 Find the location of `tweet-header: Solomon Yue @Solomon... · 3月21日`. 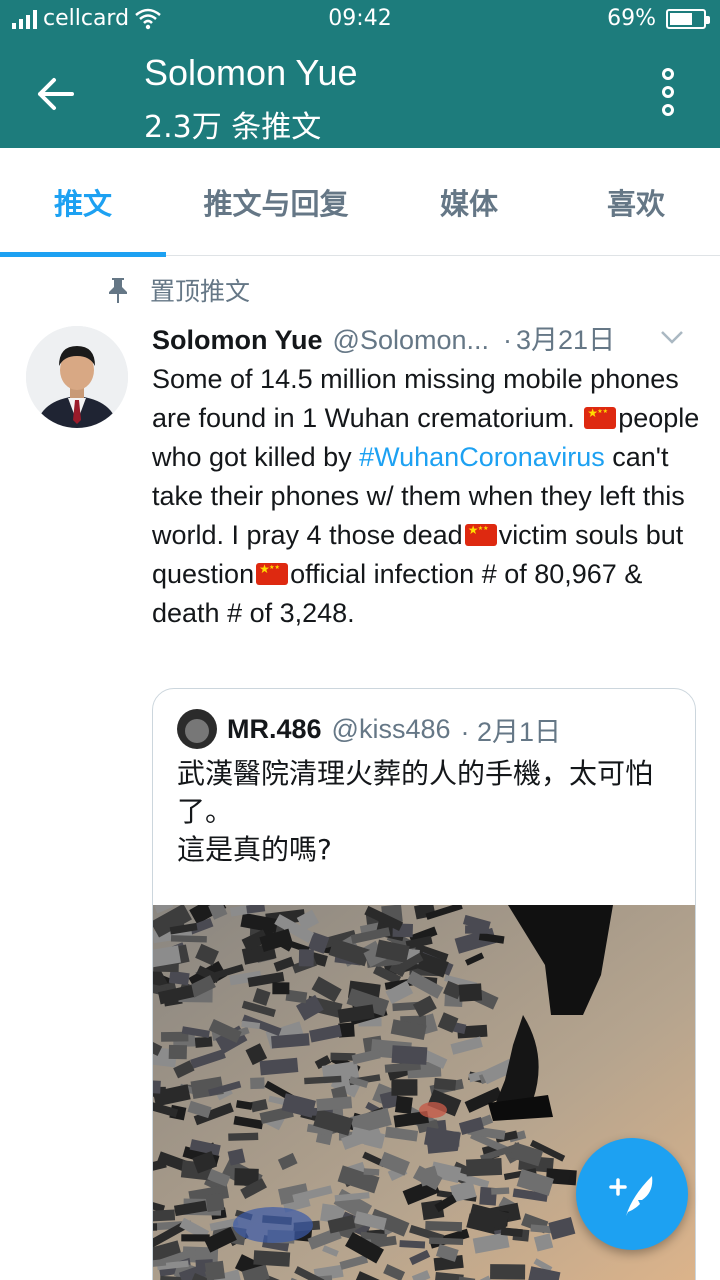

tweet-header: Solomon Yue @Solomon... · 3月21日 is located at coordinates (432, 338).